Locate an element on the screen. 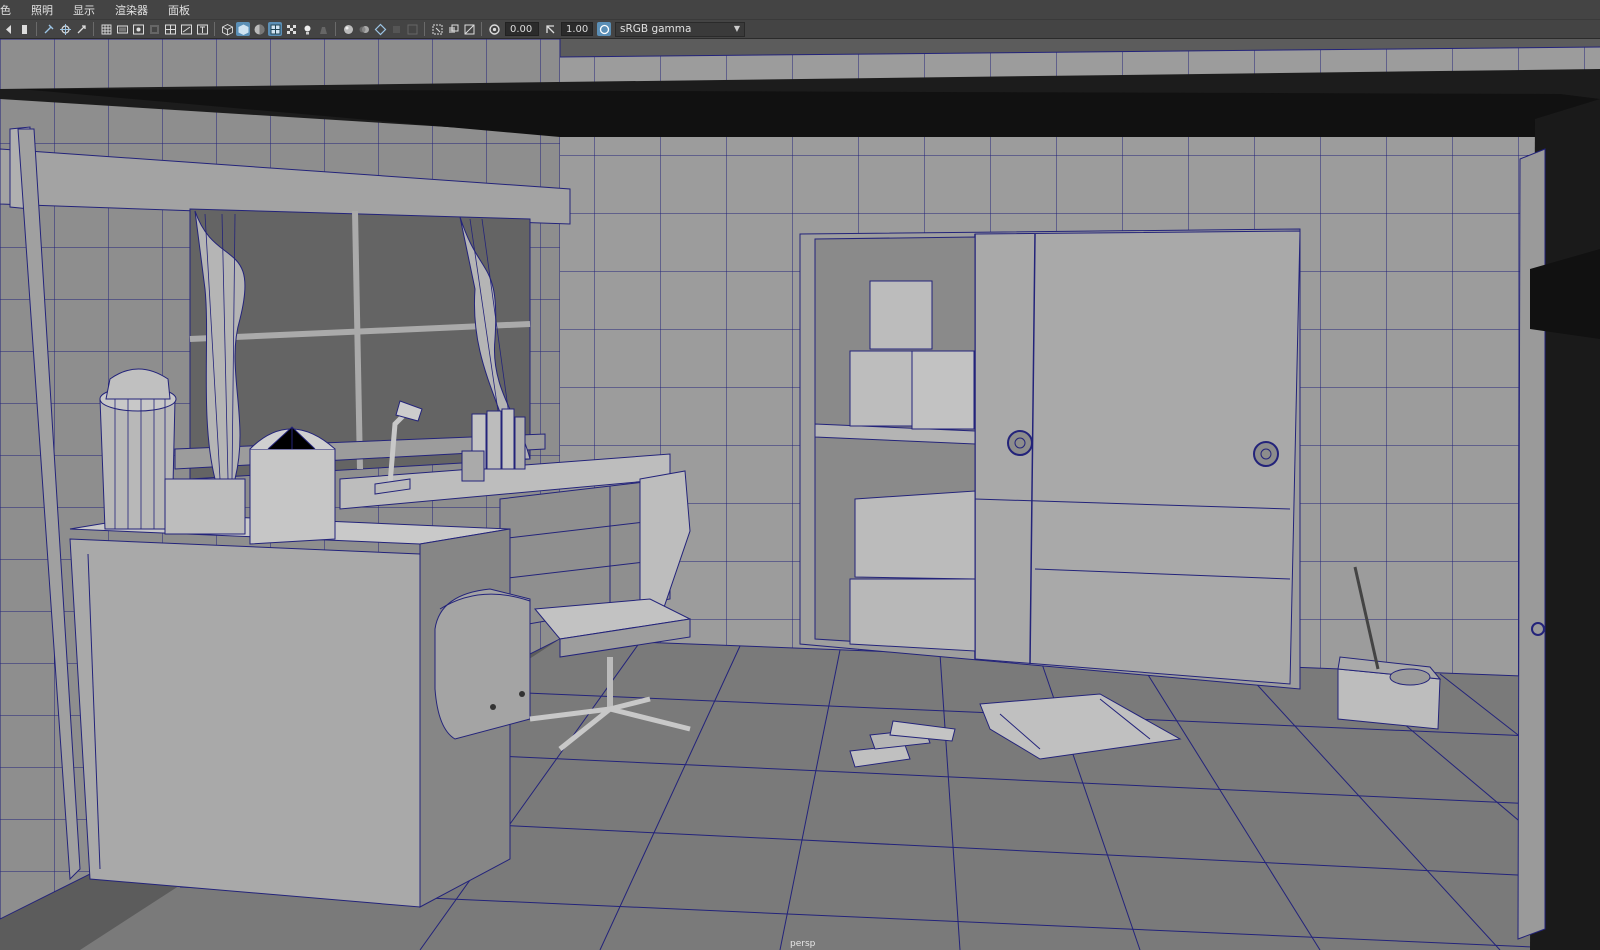 This screenshot has width=1600, height=950. gate-mask-icon is located at coordinates (154, 29).